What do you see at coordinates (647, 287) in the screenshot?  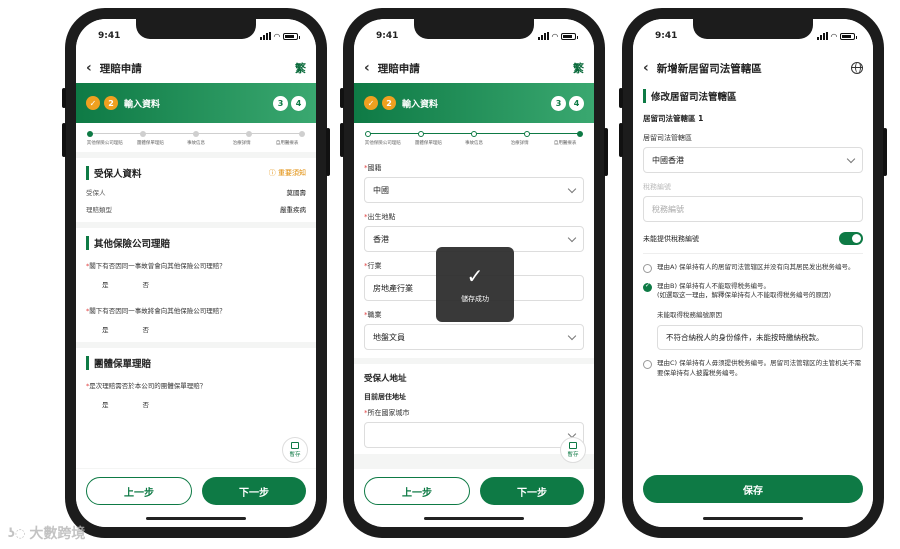 I see `radio-checked-icon` at bounding box center [647, 287].